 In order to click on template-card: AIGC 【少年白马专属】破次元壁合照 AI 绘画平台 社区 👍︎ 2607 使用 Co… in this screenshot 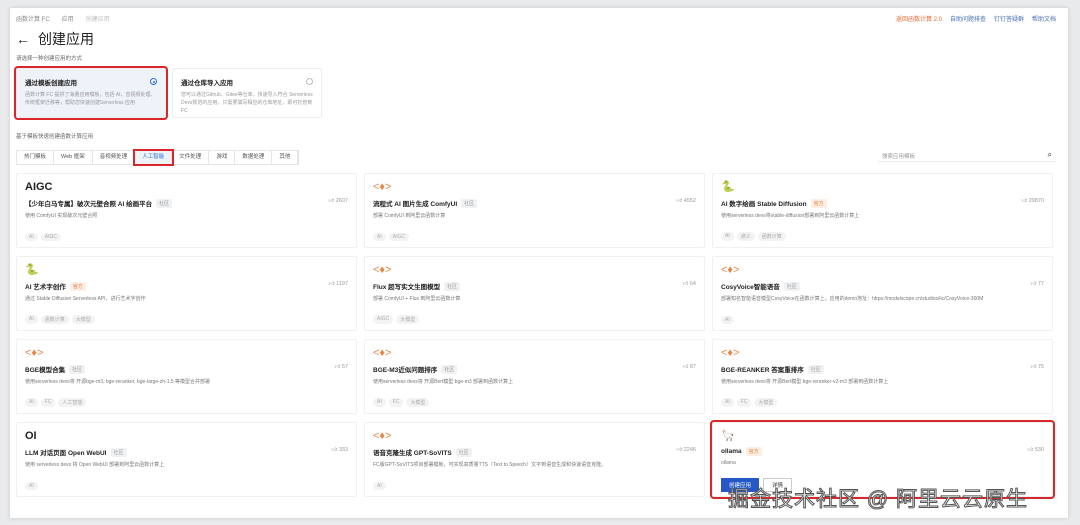, I will do `click(186, 210)`.